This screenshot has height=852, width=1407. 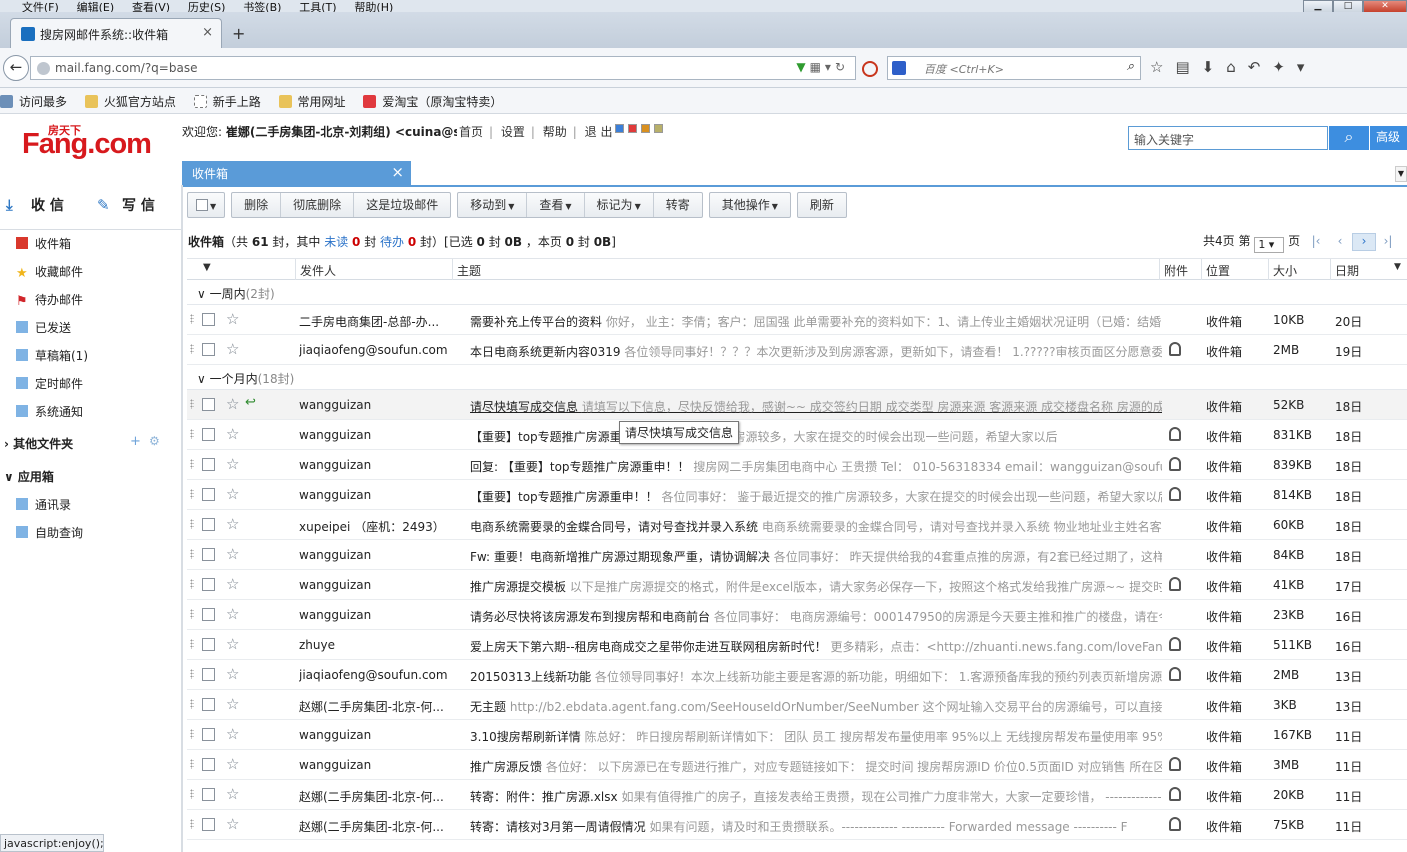 I want to click on menu-icon: ▾, so click(x=1301, y=67).